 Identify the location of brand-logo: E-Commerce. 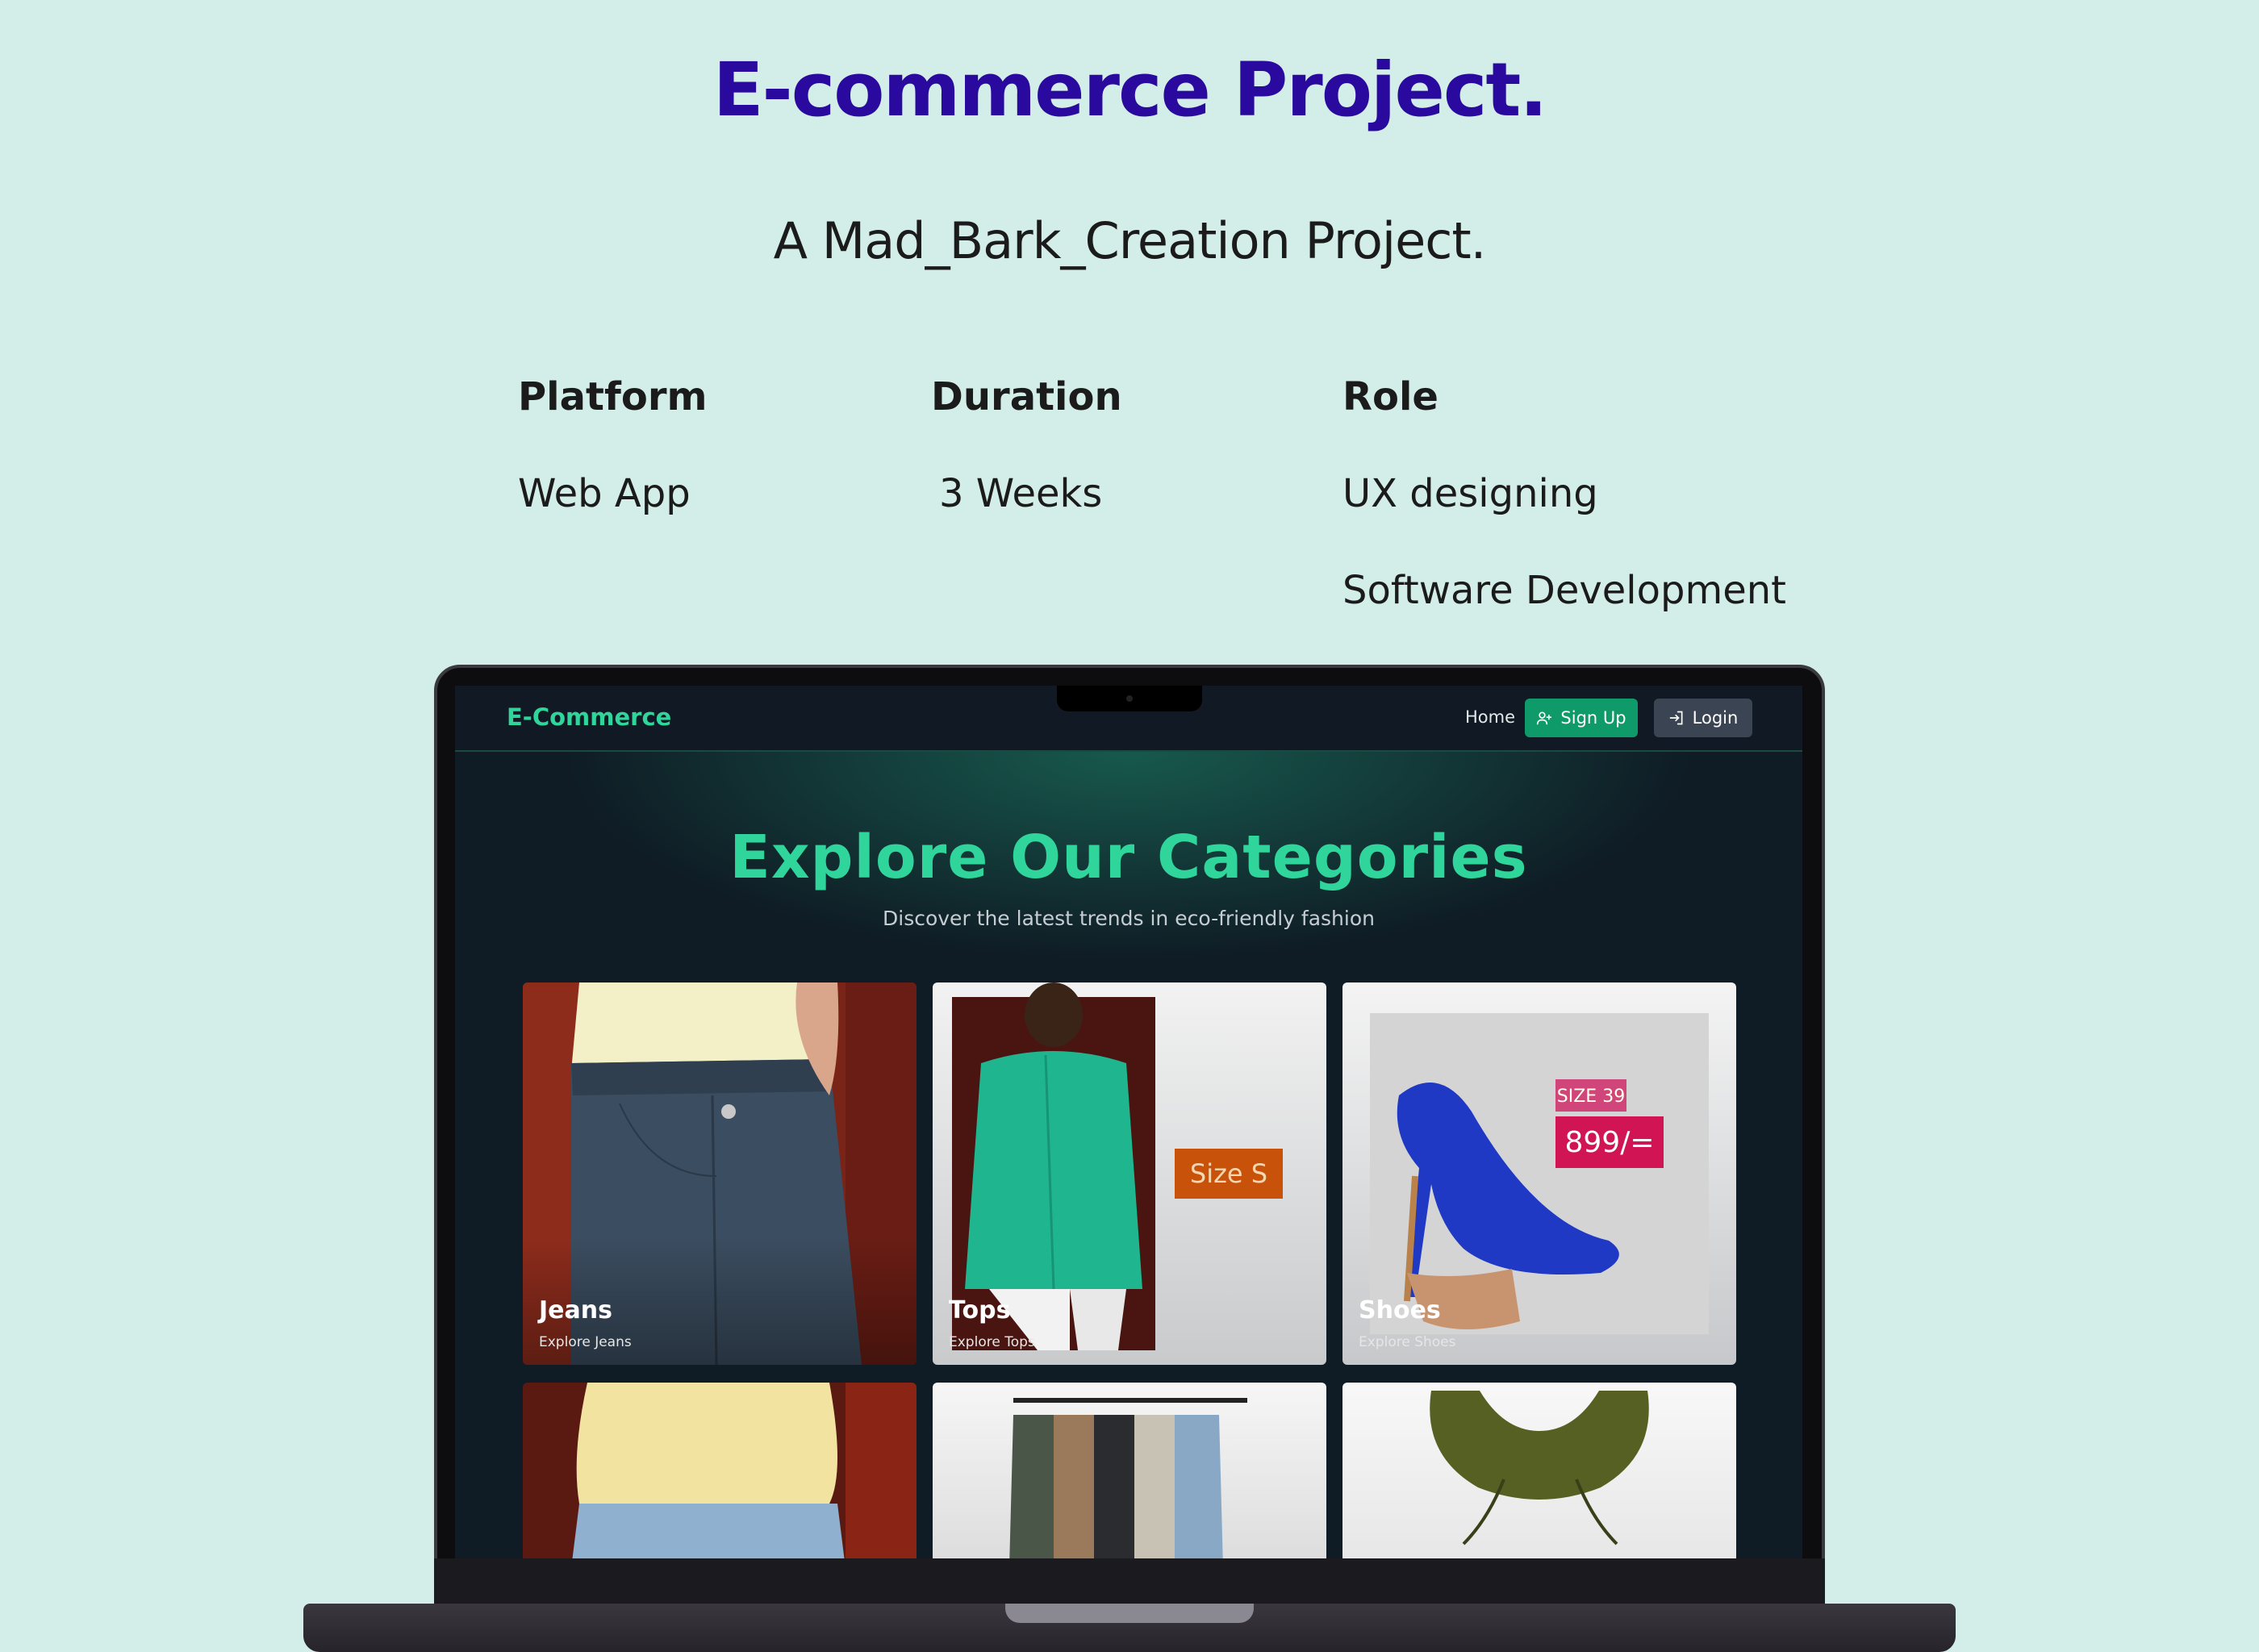
(589, 717).